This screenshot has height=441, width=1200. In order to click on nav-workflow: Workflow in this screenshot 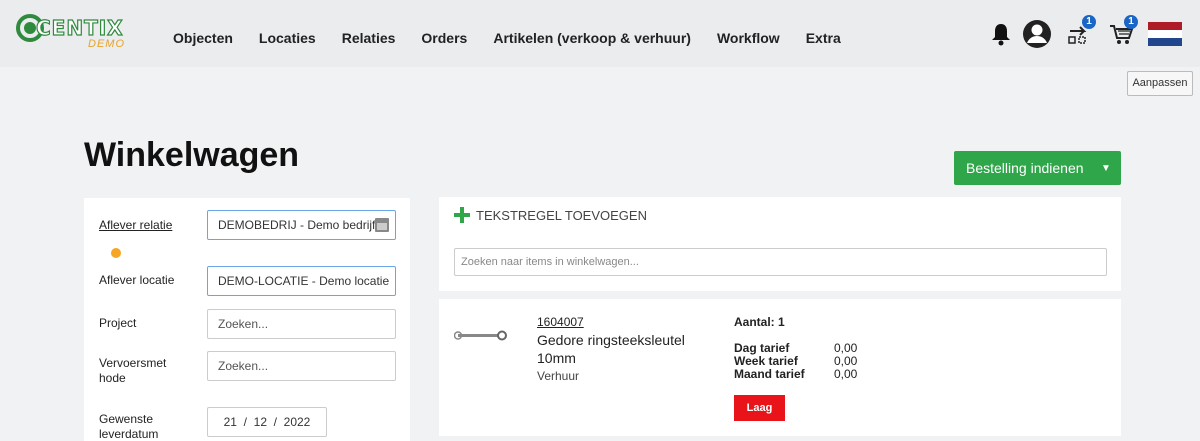, I will do `click(748, 38)`.